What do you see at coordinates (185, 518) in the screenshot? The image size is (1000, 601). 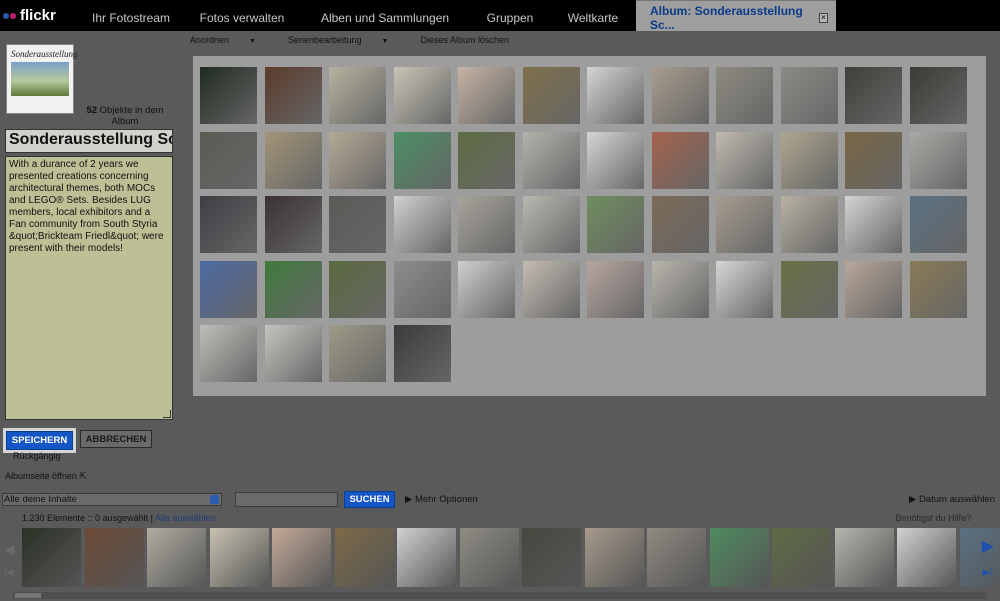 I see `select-all-link: Alle auswählen` at bounding box center [185, 518].